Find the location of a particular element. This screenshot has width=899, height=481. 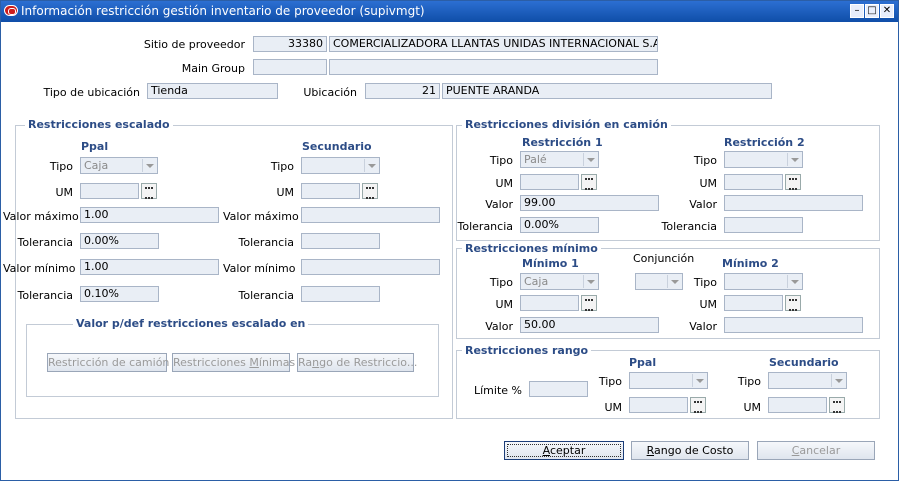

truck-r1-um-field is located at coordinates (549, 182).